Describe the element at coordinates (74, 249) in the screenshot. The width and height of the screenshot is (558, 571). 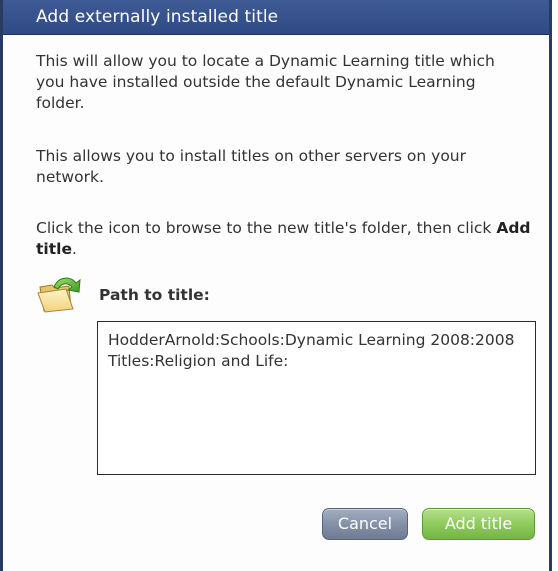
I see `instruction-suffix: .` at that location.